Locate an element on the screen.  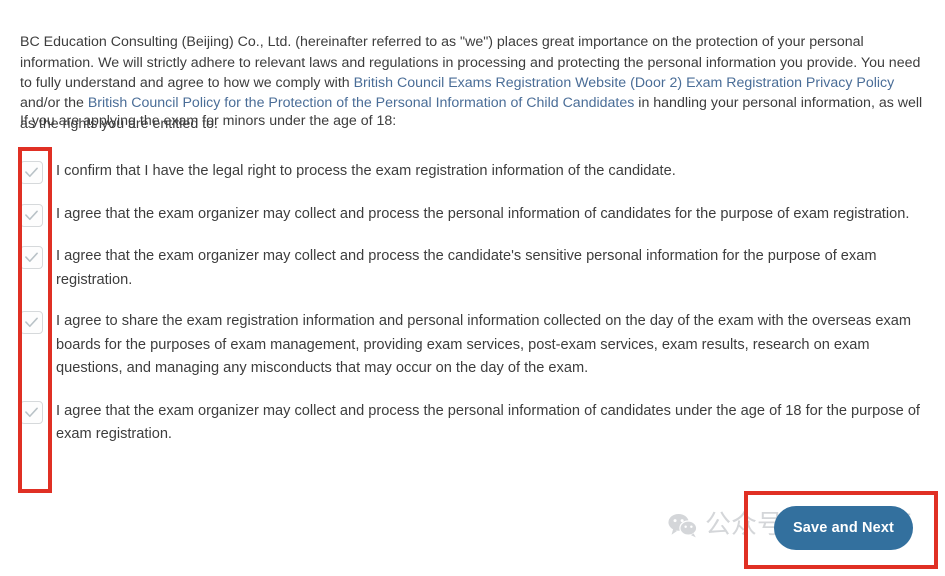
intro-text-part2: and/or the is located at coordinates (54, 103).